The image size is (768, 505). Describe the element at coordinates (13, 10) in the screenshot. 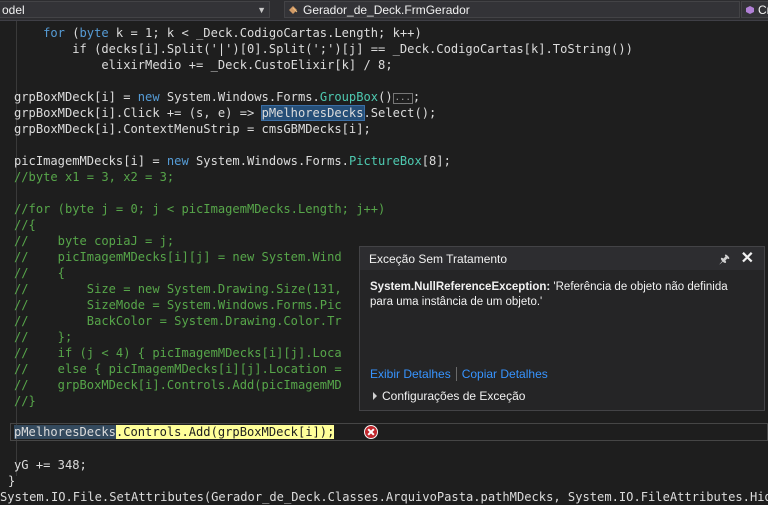

I see `project-combo-value: odel` at that location.